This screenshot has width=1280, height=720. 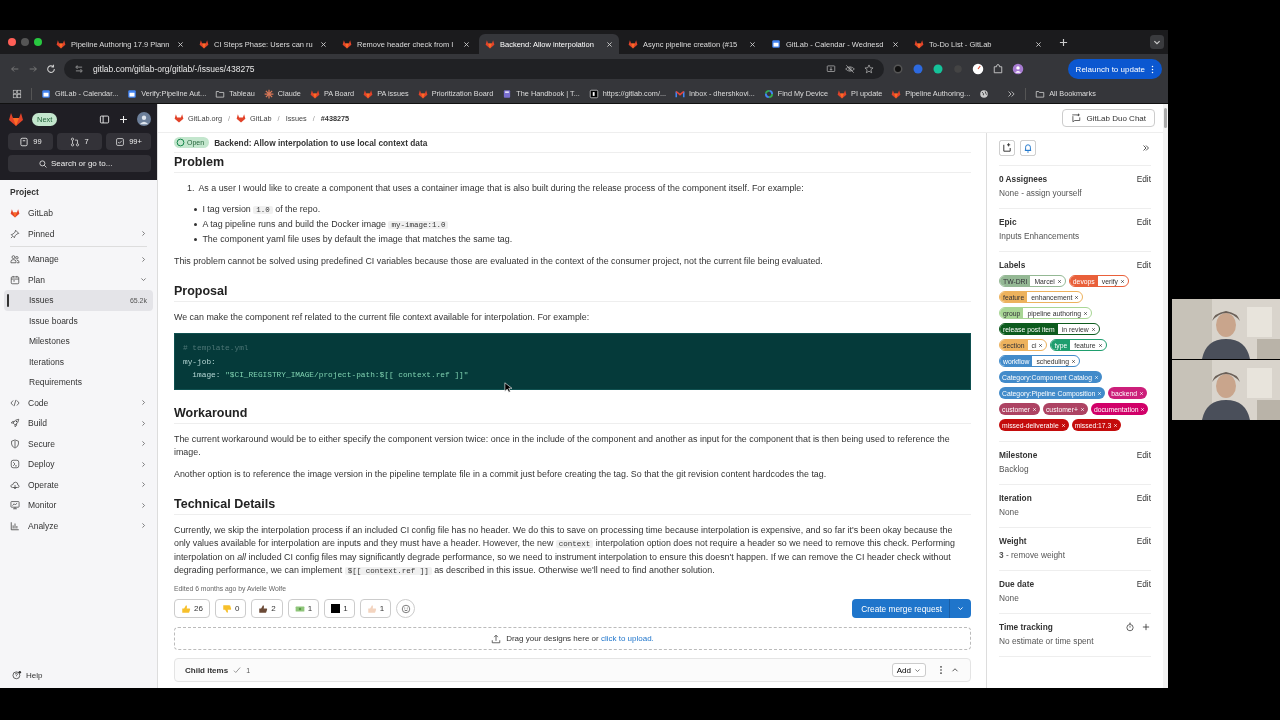 I want to click on eye-slash-icon, so click(x=850, y=69).